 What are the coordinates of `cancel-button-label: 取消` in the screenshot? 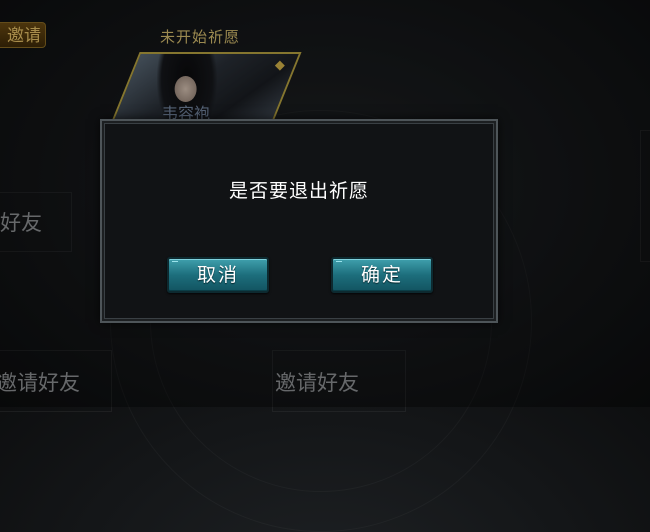 It's located at (217, 275).